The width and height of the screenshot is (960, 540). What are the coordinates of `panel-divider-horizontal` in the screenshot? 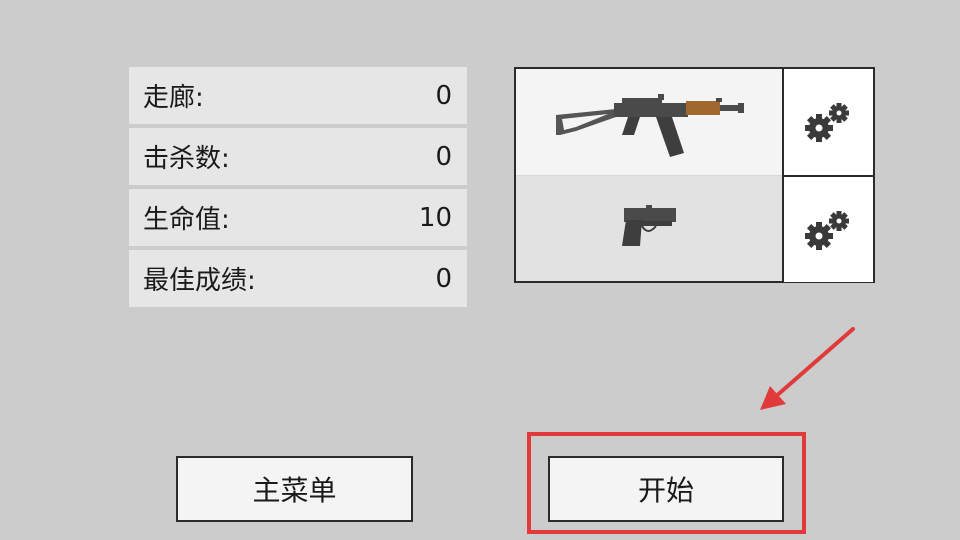 It's located at (828, 176).